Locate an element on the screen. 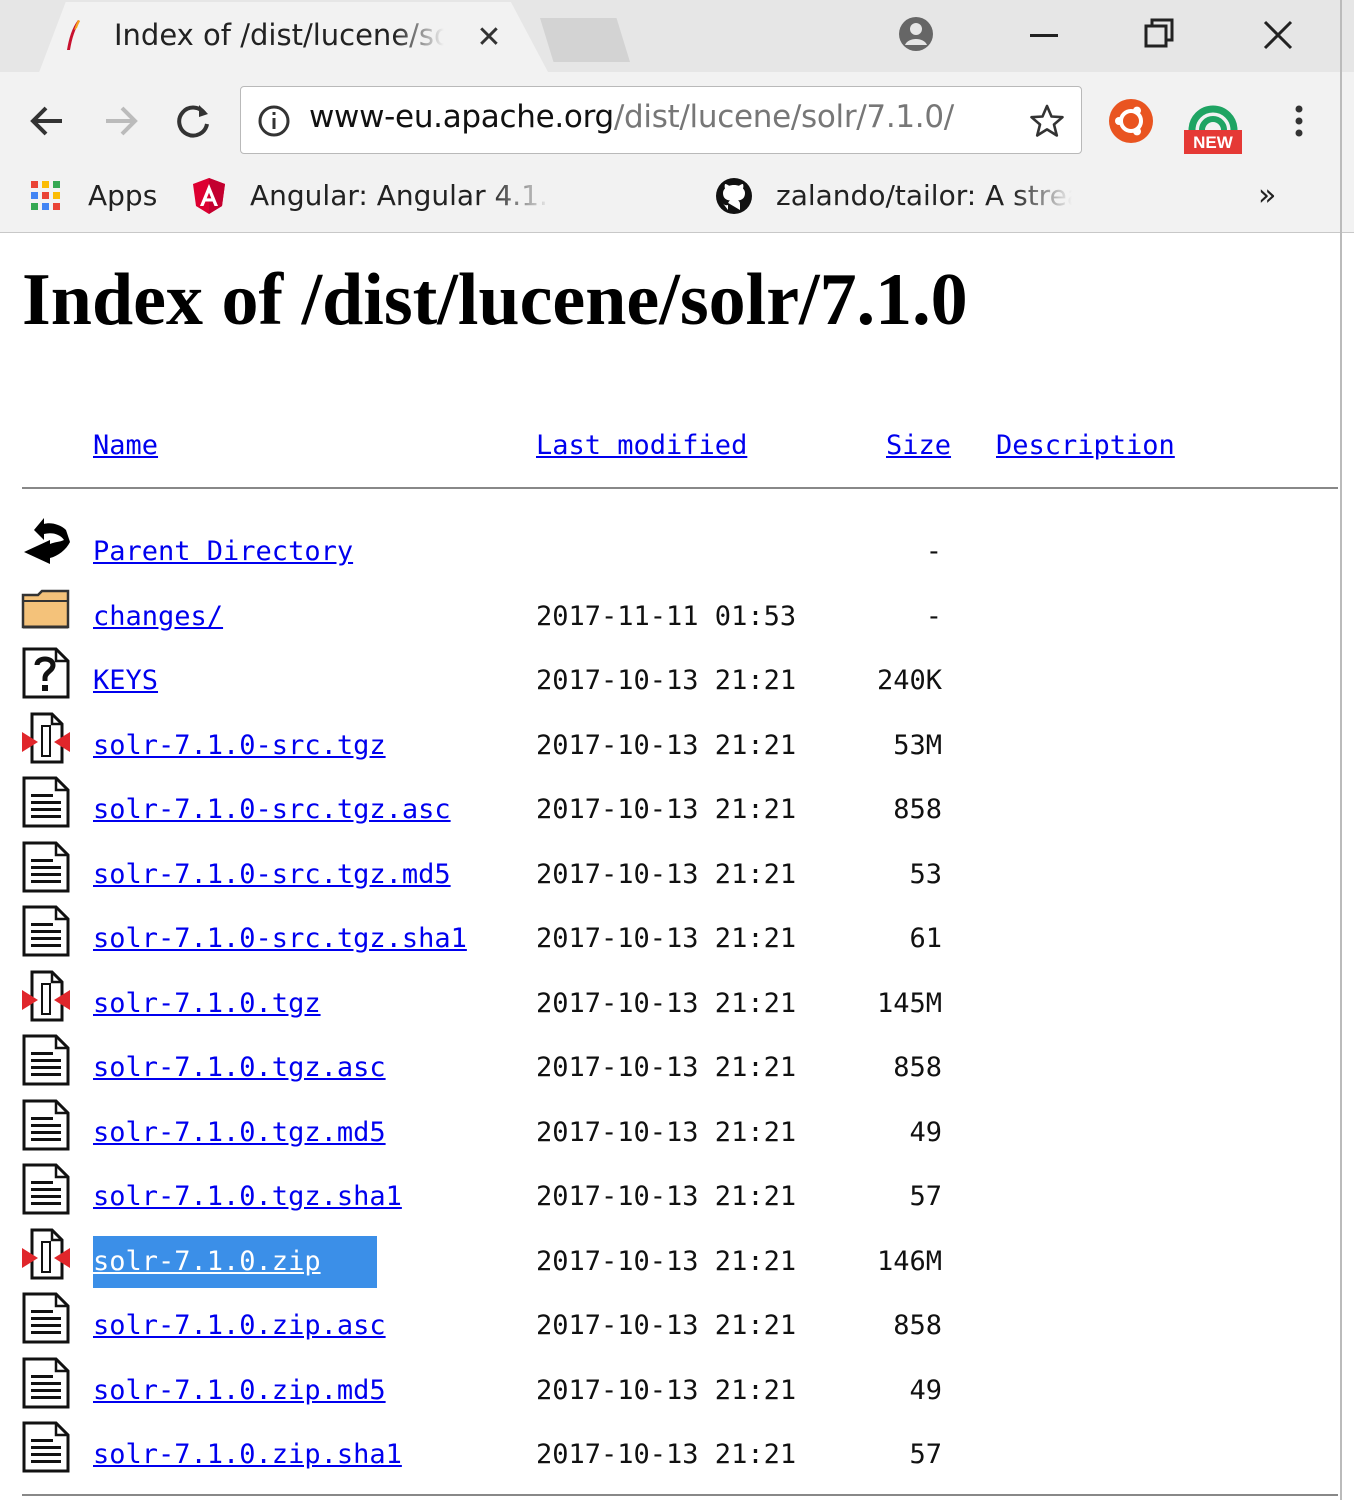  bookmark-angular: Angular: Angular 4.1.0 is located at coordinates (400, 196).